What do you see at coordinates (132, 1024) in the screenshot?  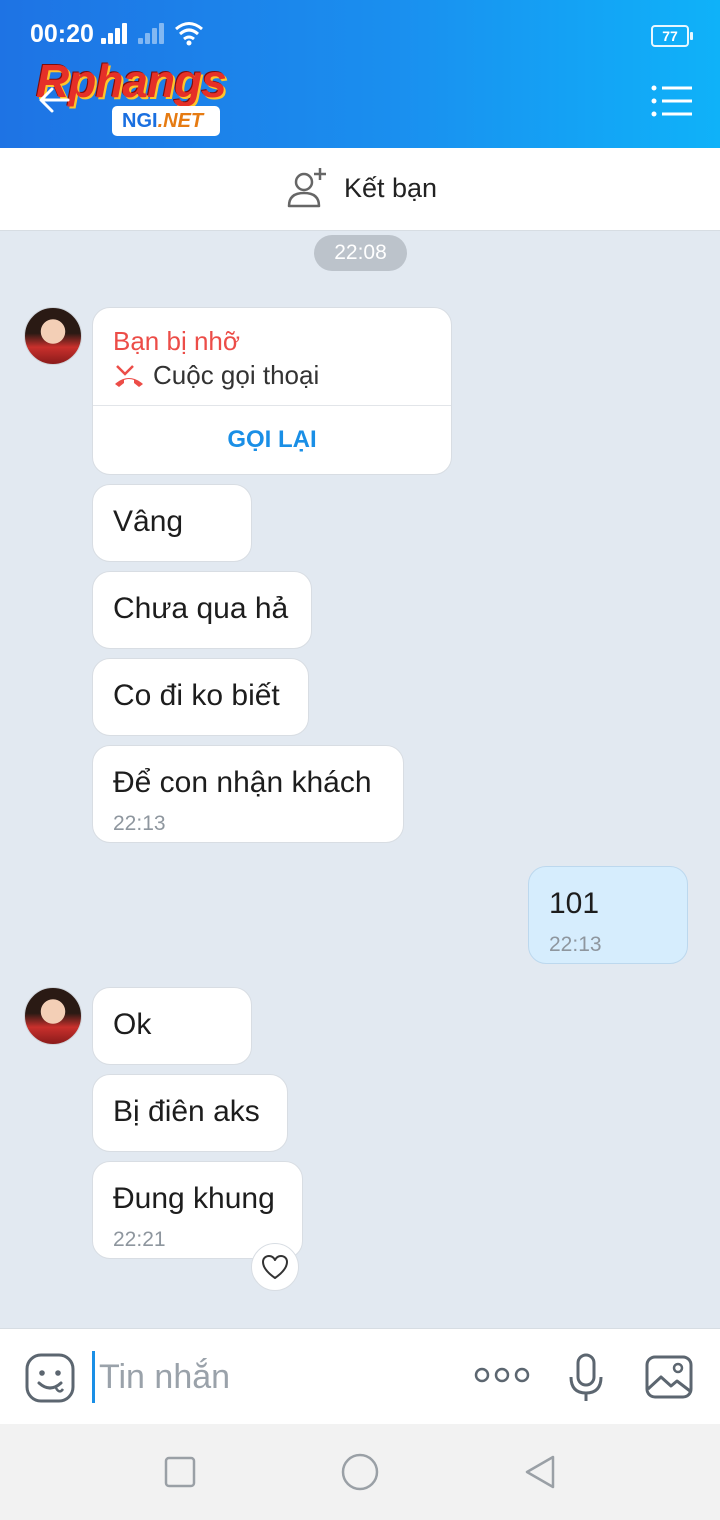 I see `message-text: Ok` at bounding box center [132, 1024].